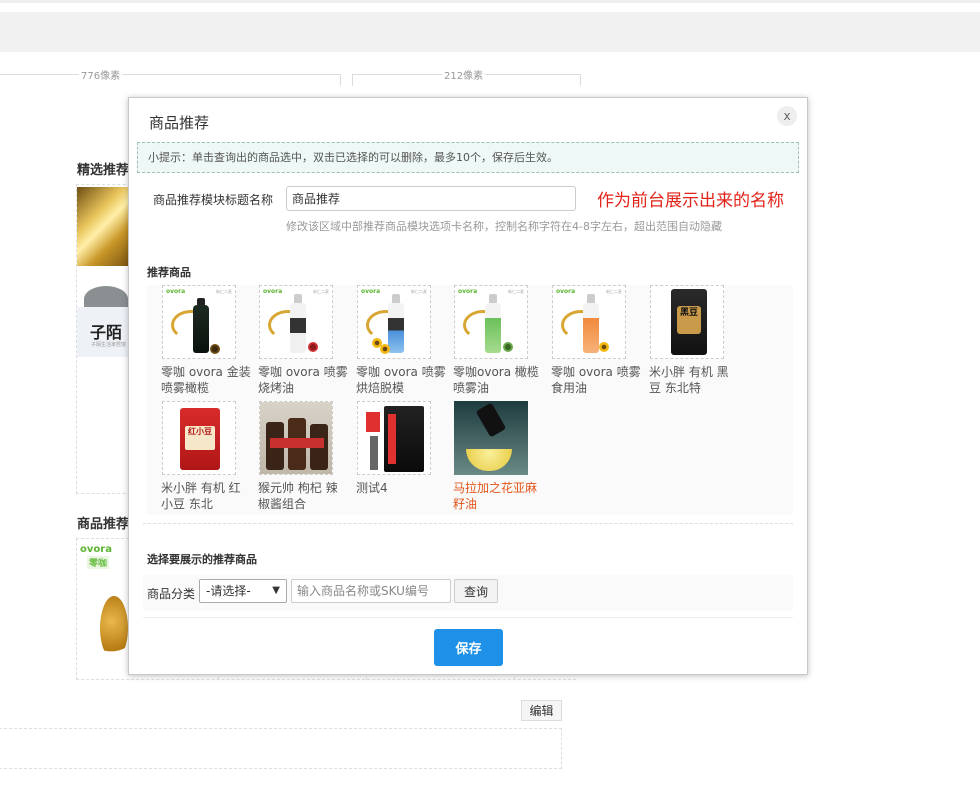  What do you see at coordinates (690, 201) in the screenshot?
I see `annotation-note: 作为前台展示出来的名称` at bounding box center [690, 201].